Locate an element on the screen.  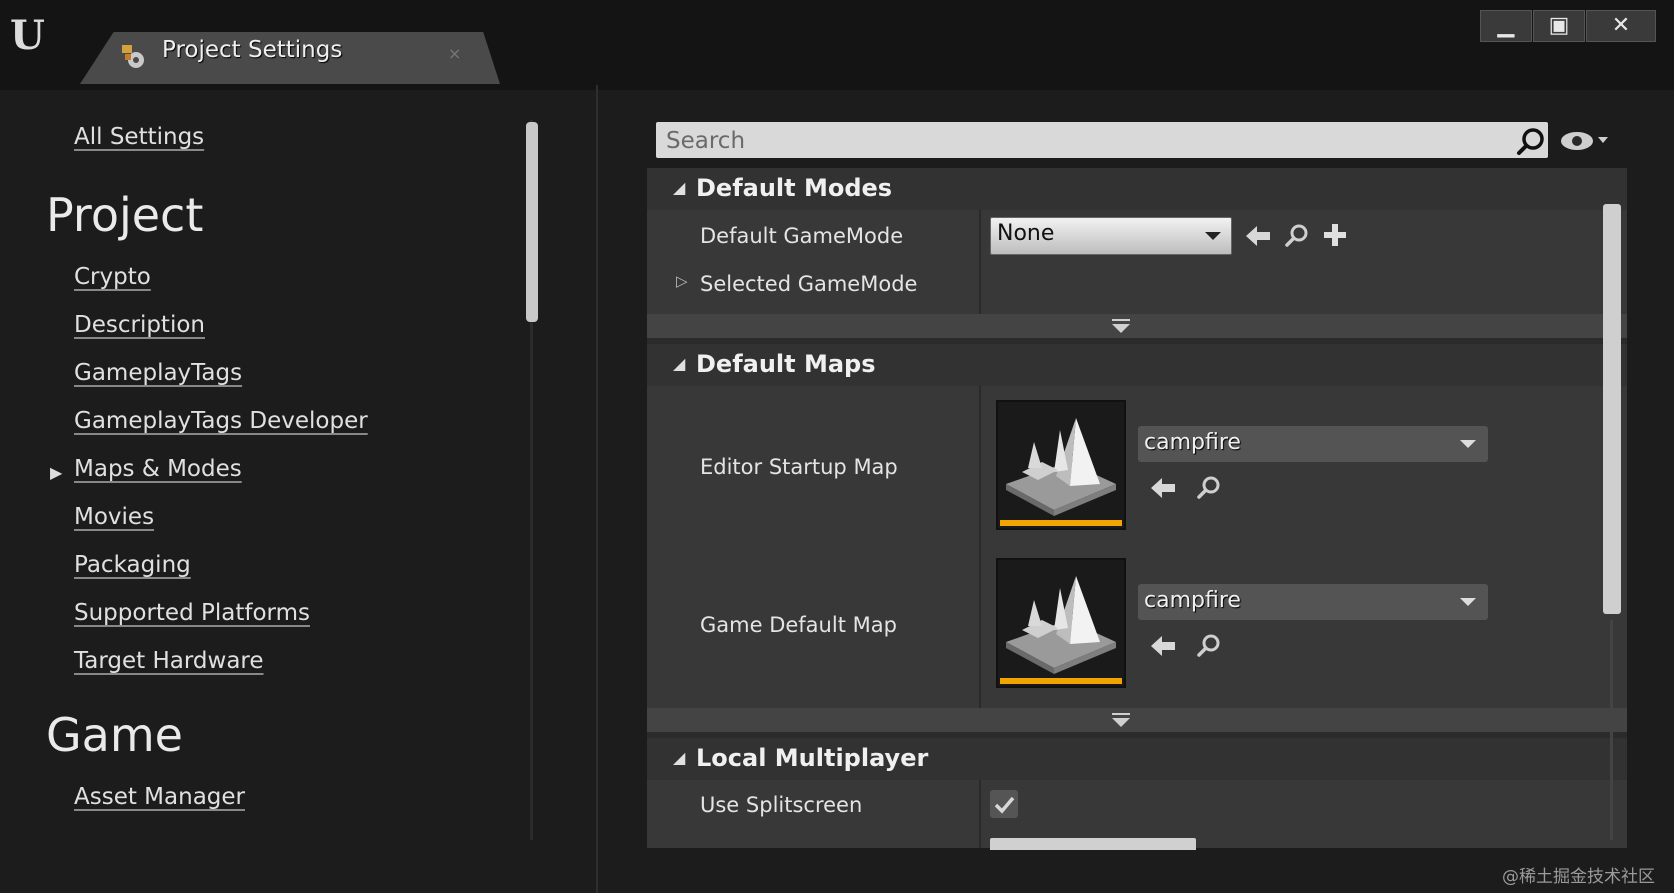
next-property-field is located at coordinates (1093, 844).